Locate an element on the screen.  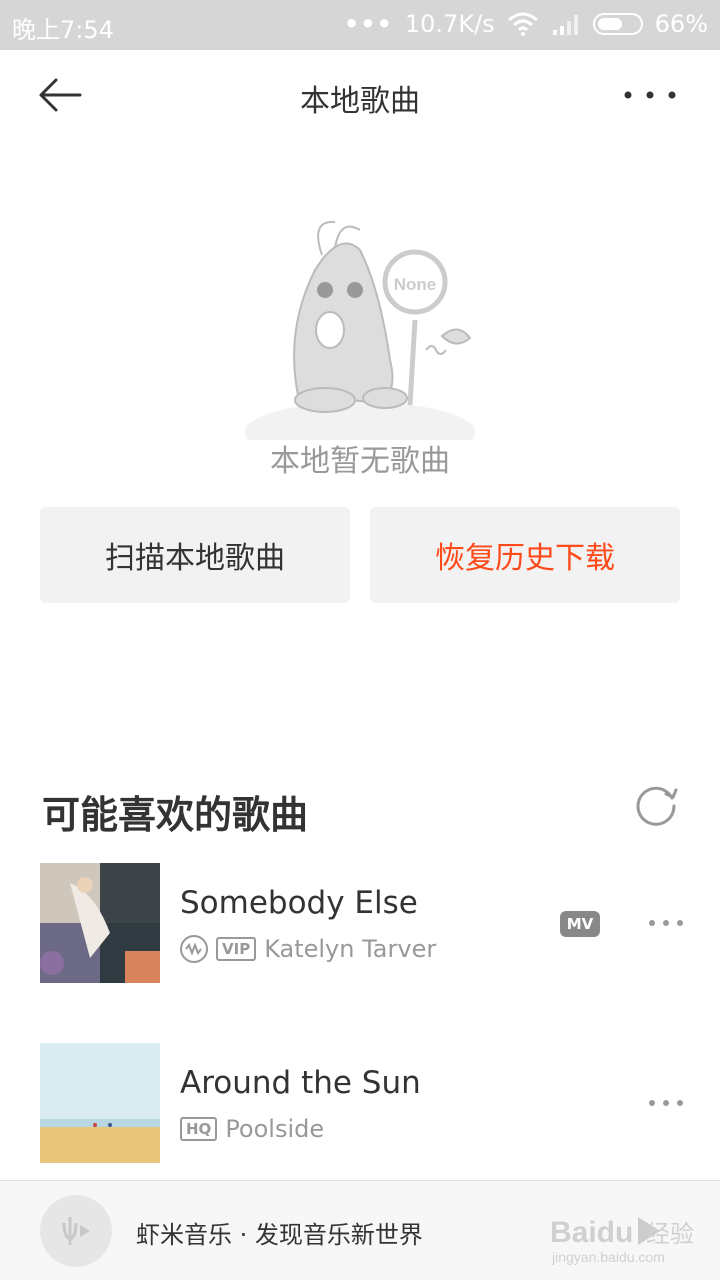
song-artist: Katelyn Tarver is located at coordinates (350, 949).